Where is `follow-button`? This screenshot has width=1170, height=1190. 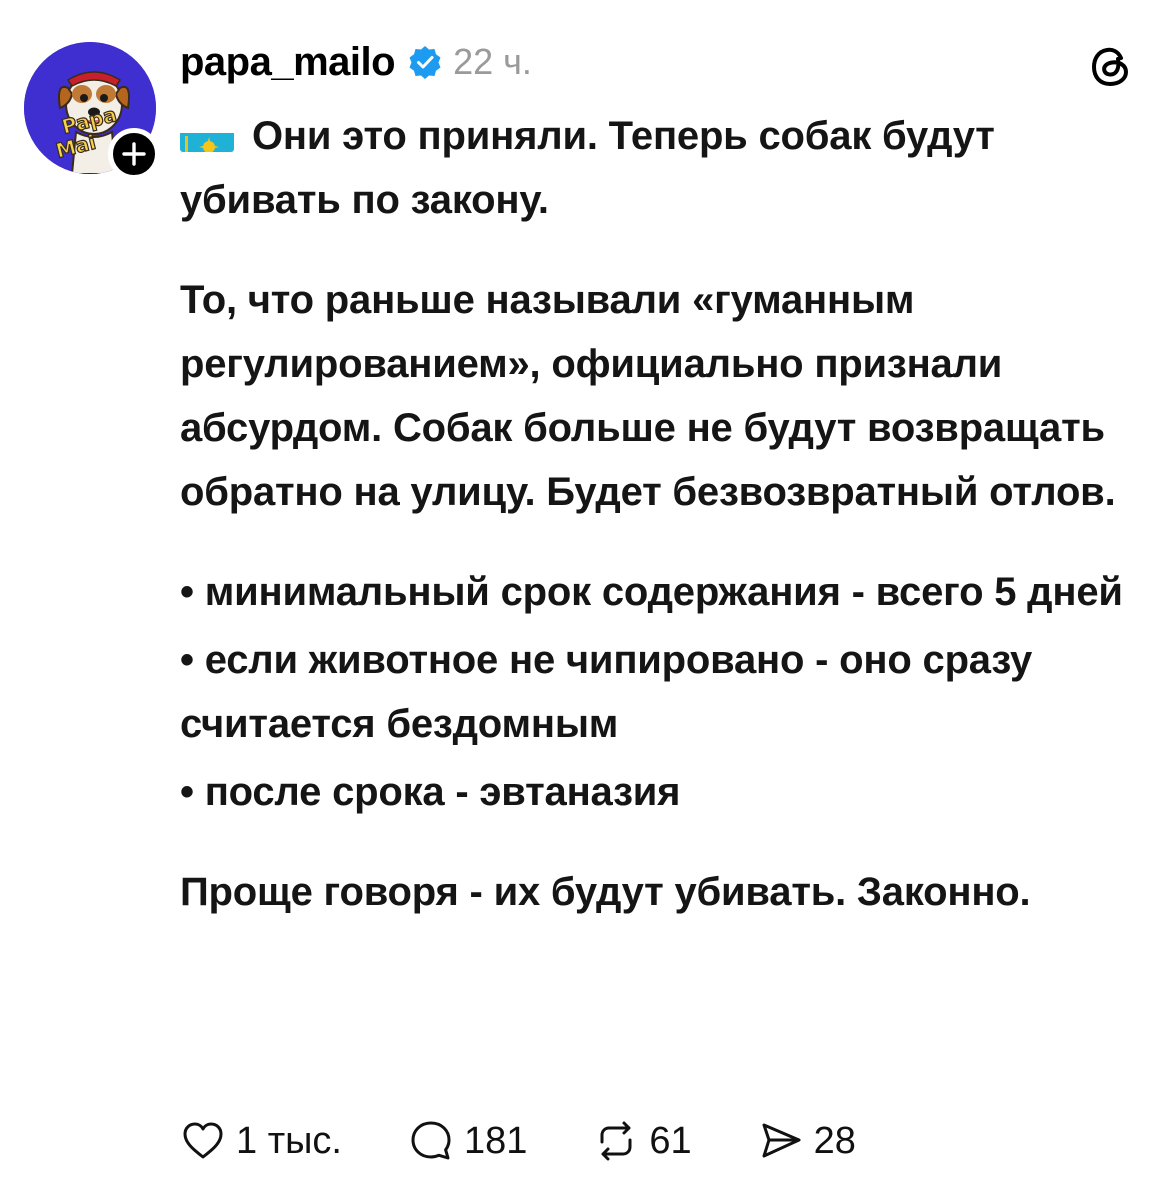 follow-button is located at coordinates (134, 154).